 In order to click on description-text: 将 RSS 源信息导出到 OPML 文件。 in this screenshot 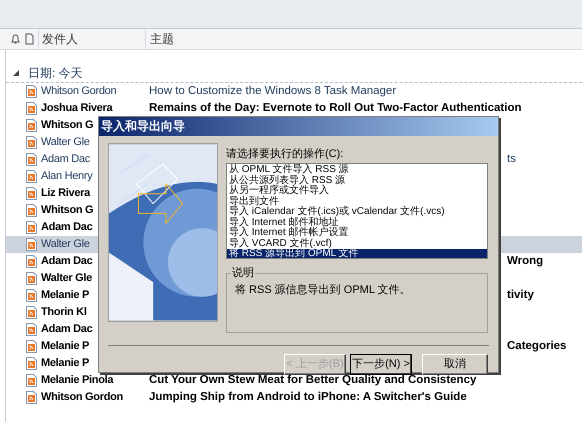, I will do `click(323, 290)`.